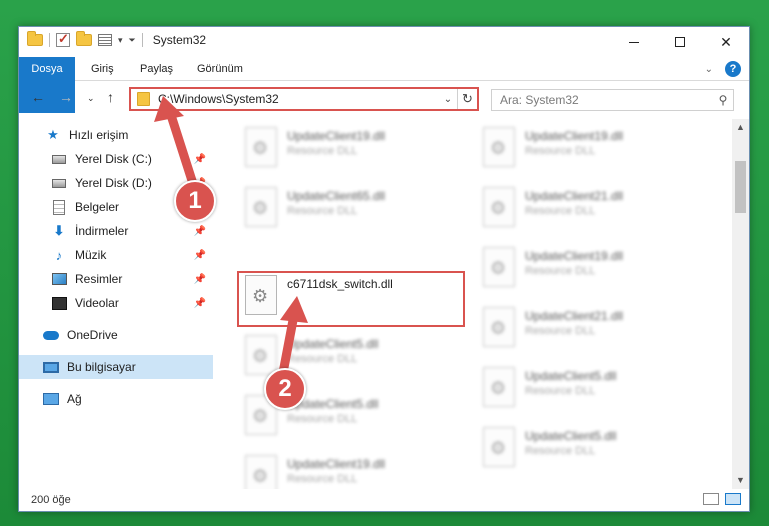 The image size is (769, 526). What do you see at coordinates (733, 69) in the screenshot?
I see `help-icon: ?` at bounding box center [733, 69].